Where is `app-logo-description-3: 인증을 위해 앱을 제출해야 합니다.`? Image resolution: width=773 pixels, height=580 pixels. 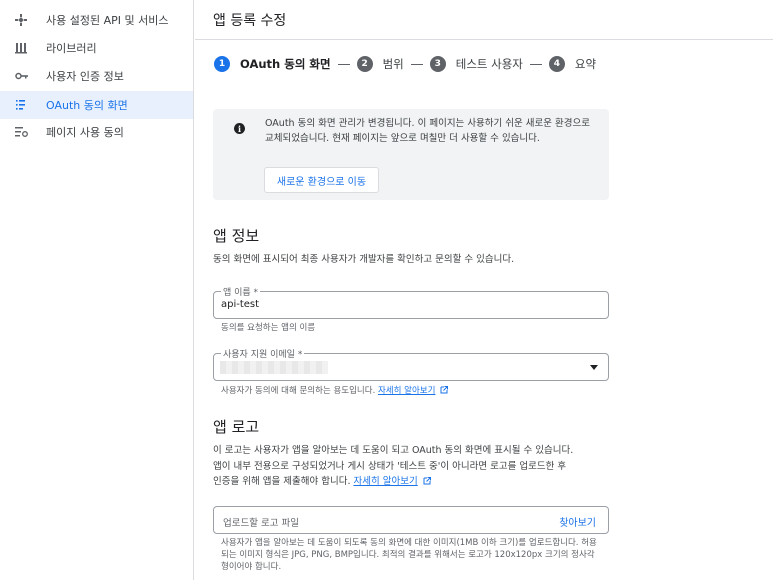 app-logo-description-3: 인증을 위해 앱을 제출해야 합니다. is located at coordinates (282, 481).